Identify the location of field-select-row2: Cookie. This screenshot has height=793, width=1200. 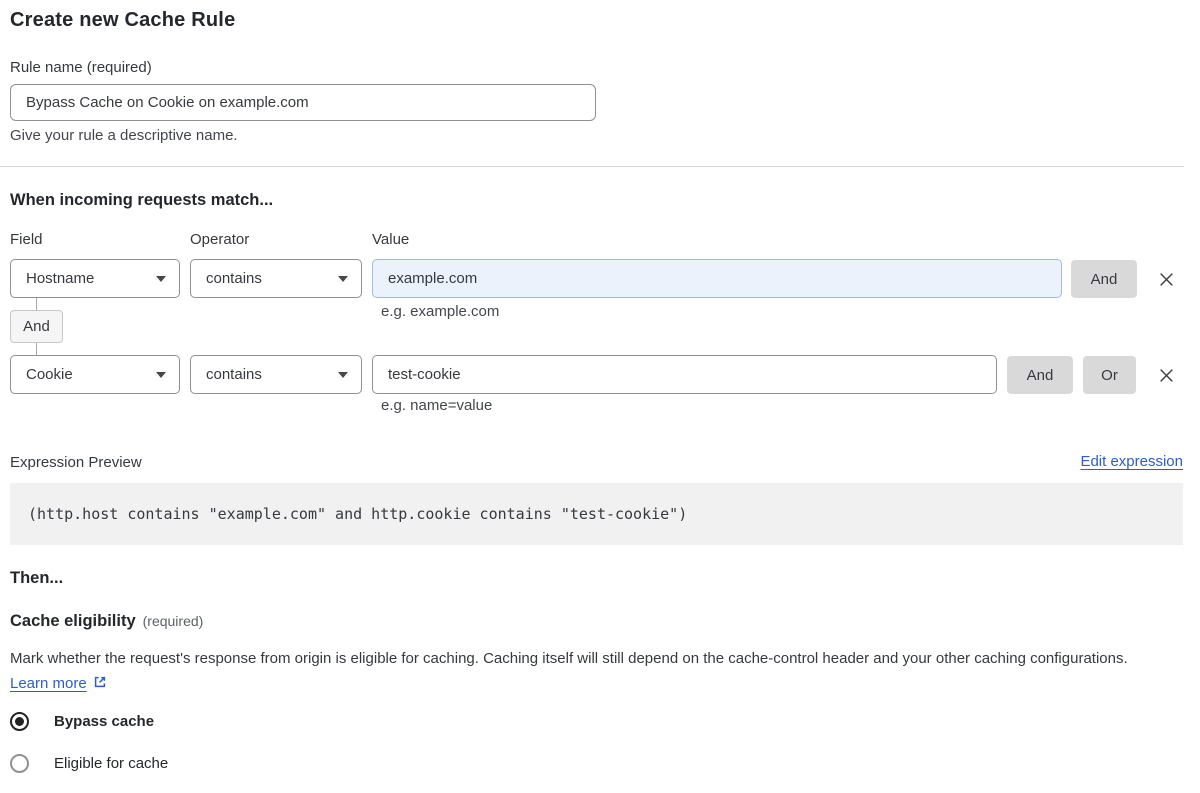
(95, 374).